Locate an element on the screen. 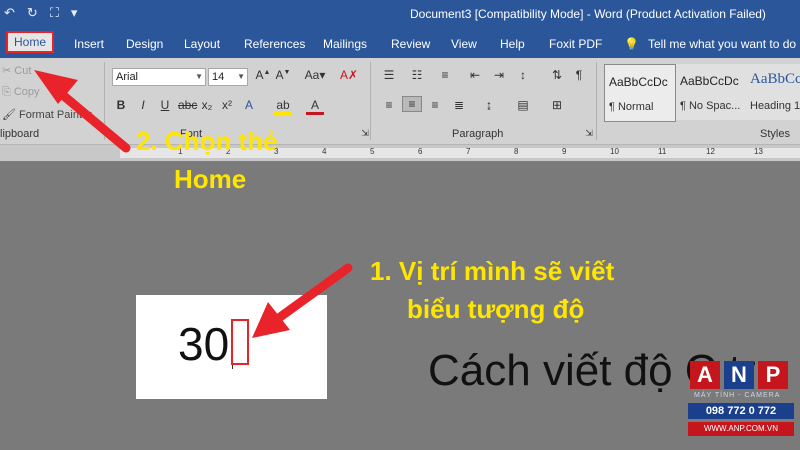  logo-letter: P is located at coordinates (773, 375).